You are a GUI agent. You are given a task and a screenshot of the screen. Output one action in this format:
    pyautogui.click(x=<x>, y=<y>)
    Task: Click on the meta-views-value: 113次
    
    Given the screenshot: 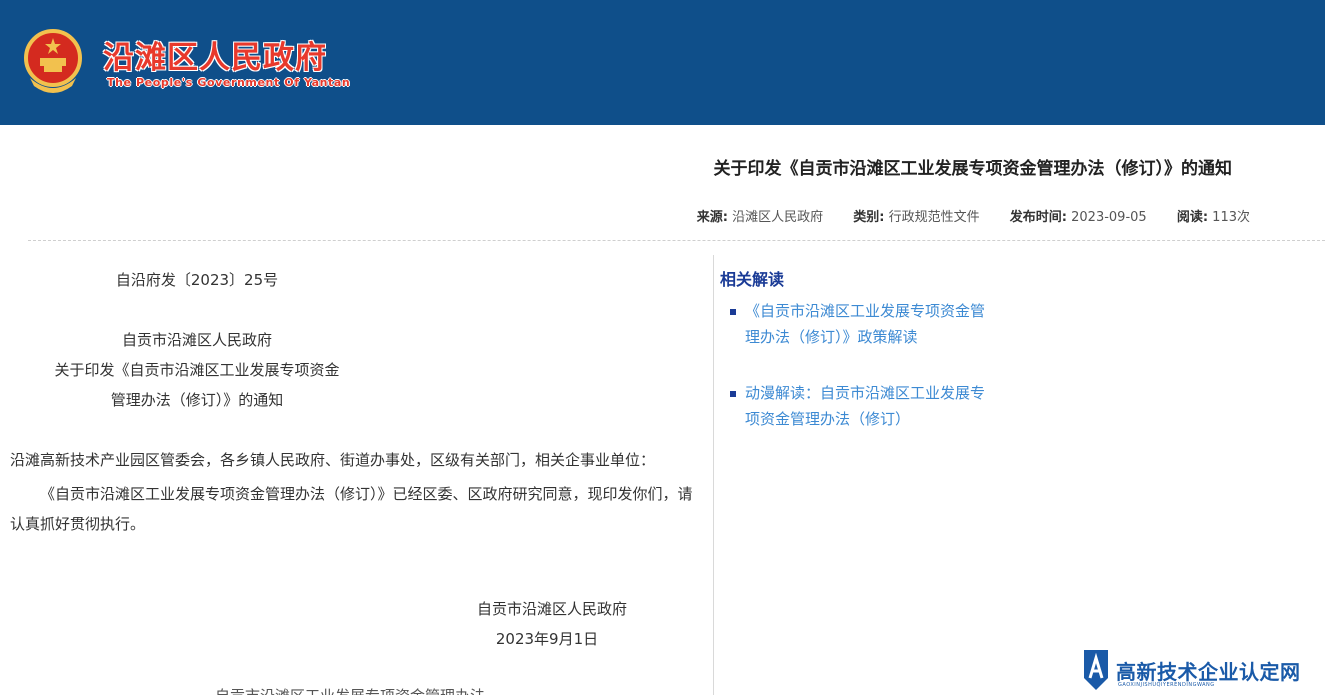 What is the action you would take?
    pyautogui.click(x=1231, y=217)
    